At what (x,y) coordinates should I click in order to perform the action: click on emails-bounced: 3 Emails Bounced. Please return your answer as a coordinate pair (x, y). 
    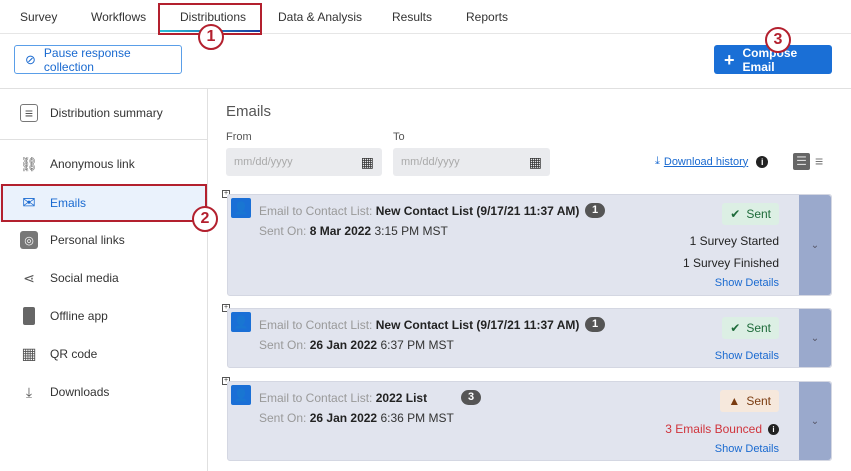
    Looking at the image, I should click on (713, 429).